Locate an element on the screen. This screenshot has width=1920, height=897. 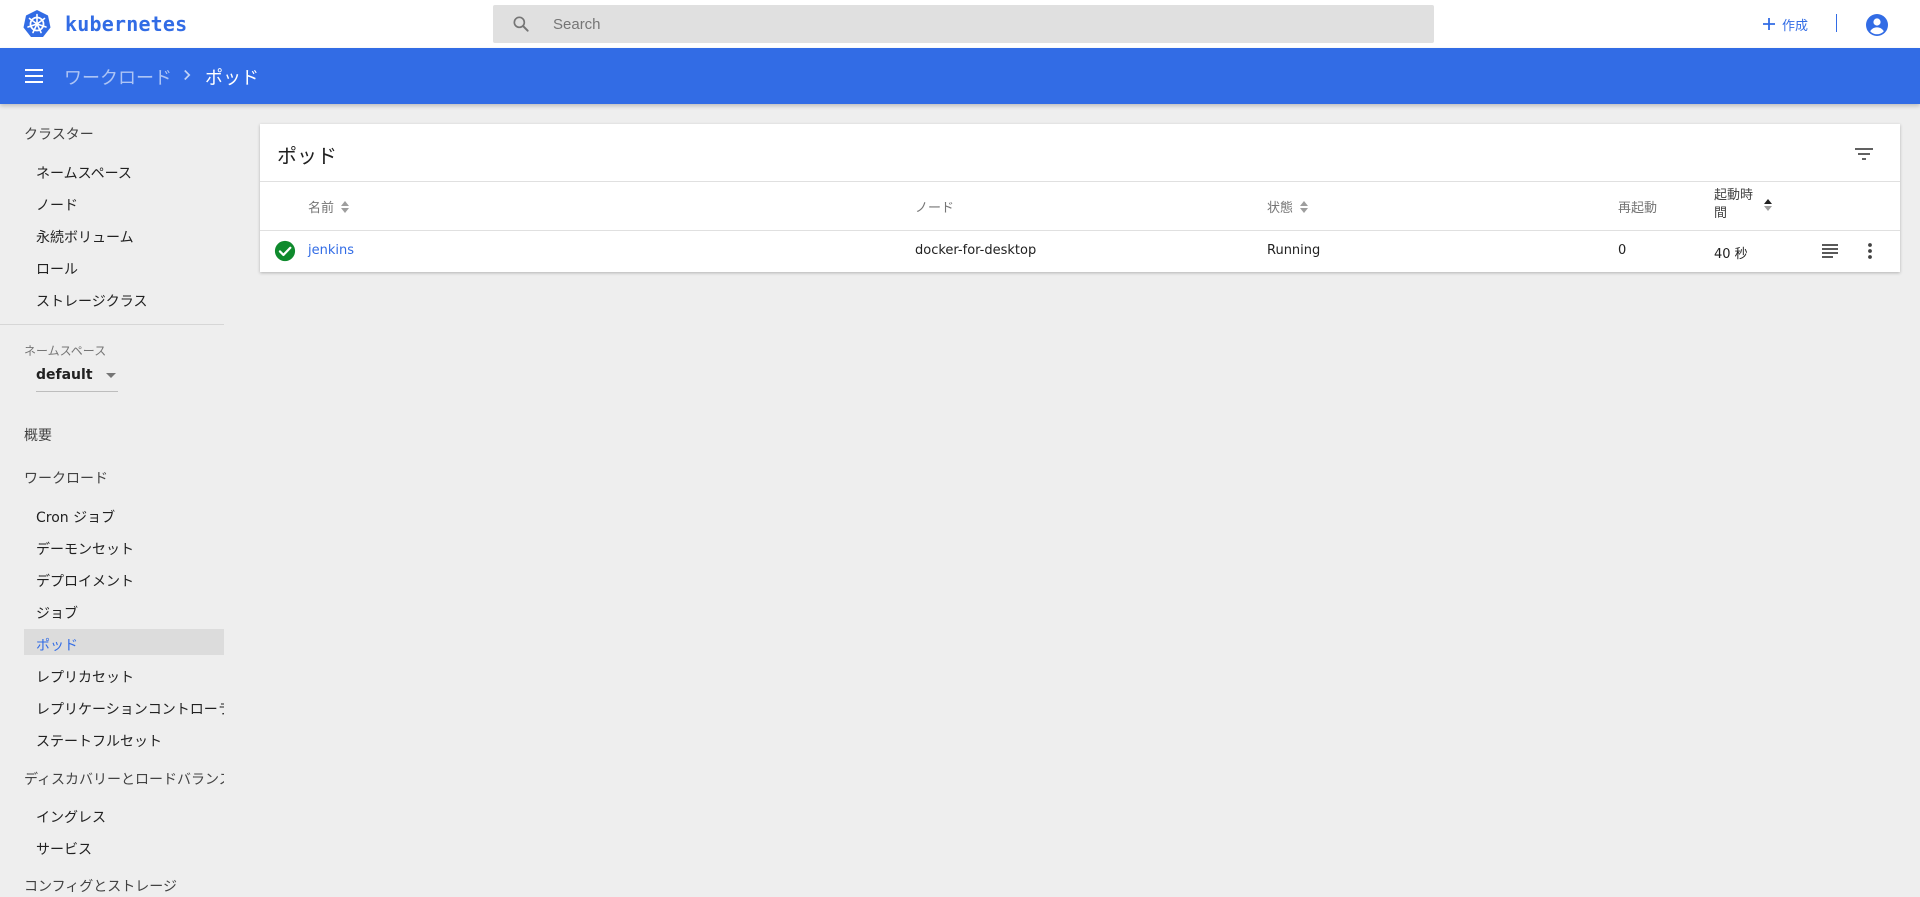
namespace-label: ネームスペース is located at coordinates (65, 351).